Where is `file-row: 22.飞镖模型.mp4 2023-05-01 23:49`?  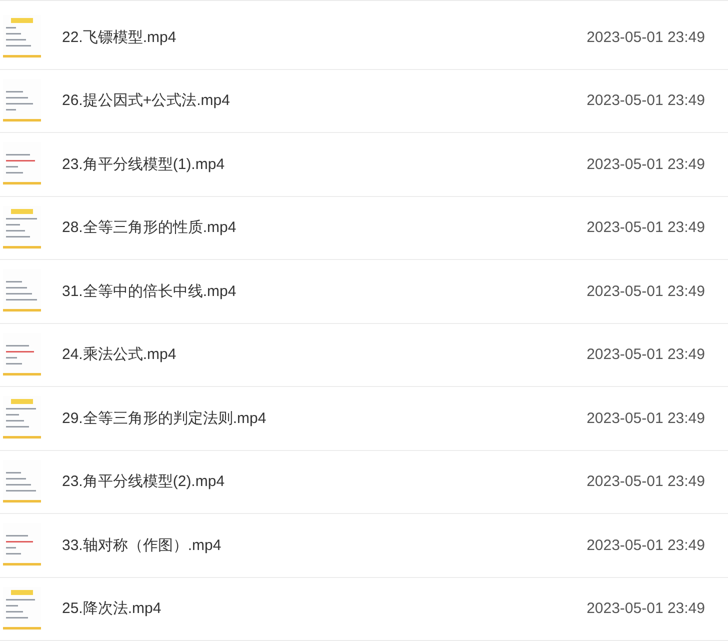 file-row: 22.飞镖模型.mp4 2023-05-01 23:49 is located at coordinates (364, 38).